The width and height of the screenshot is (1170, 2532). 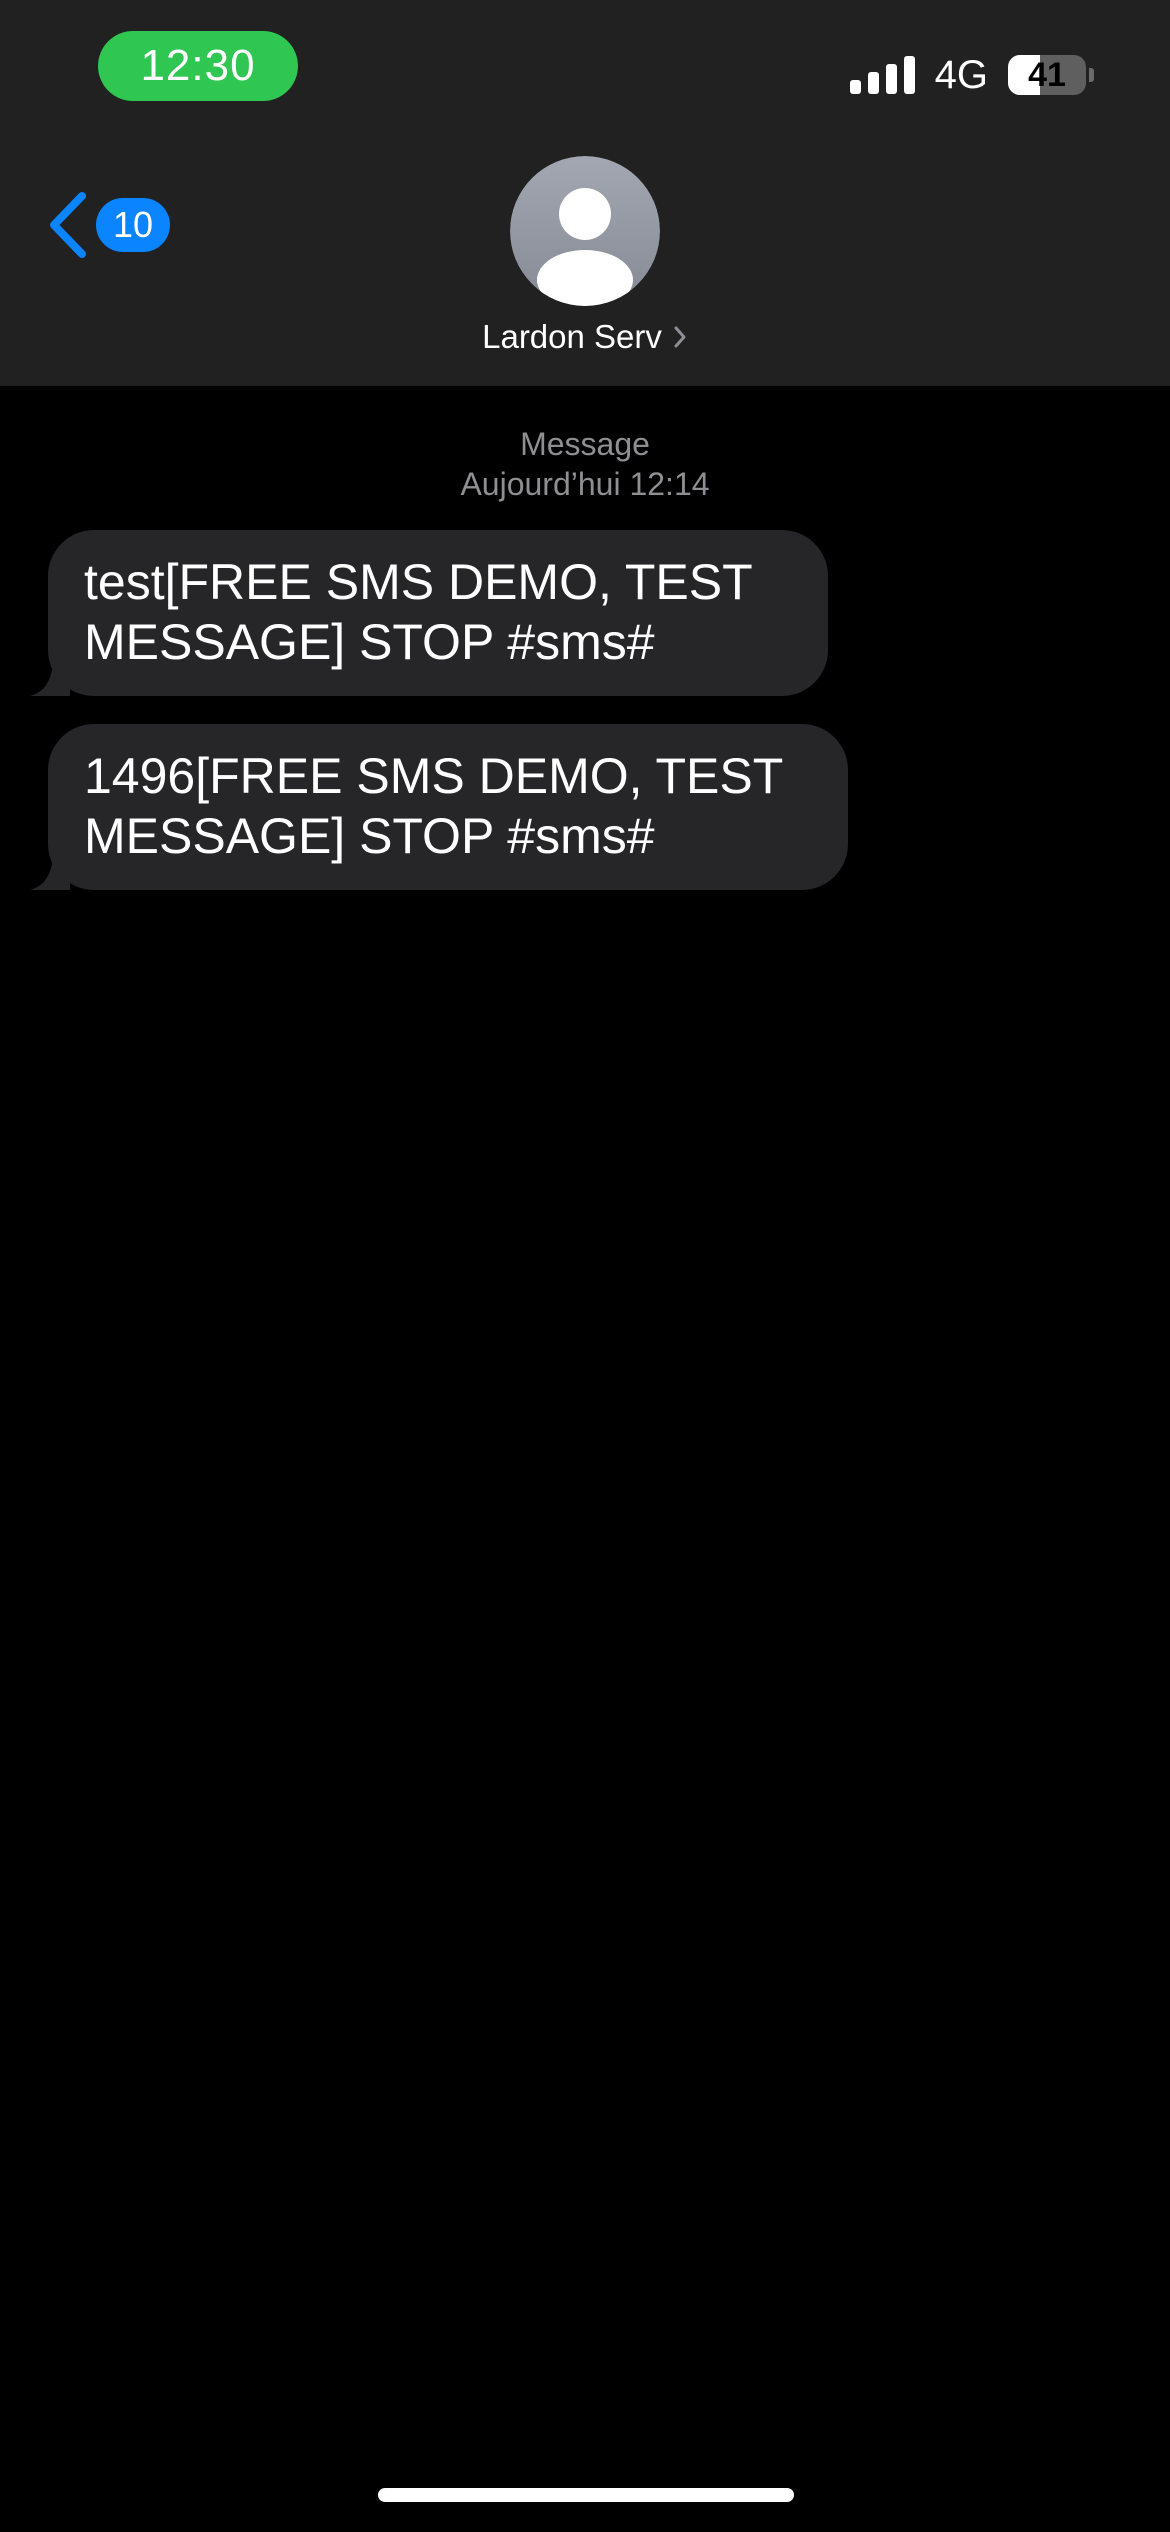 I want to click on cellular-signal-icon, so click(x=882, y=75).